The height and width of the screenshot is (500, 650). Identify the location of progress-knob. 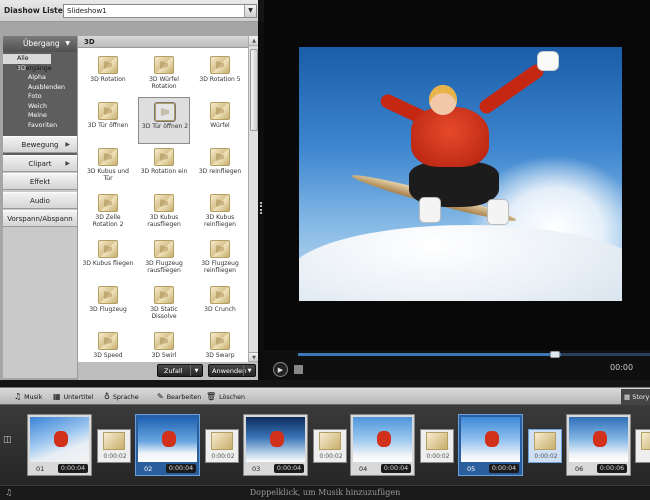
(555, 354).